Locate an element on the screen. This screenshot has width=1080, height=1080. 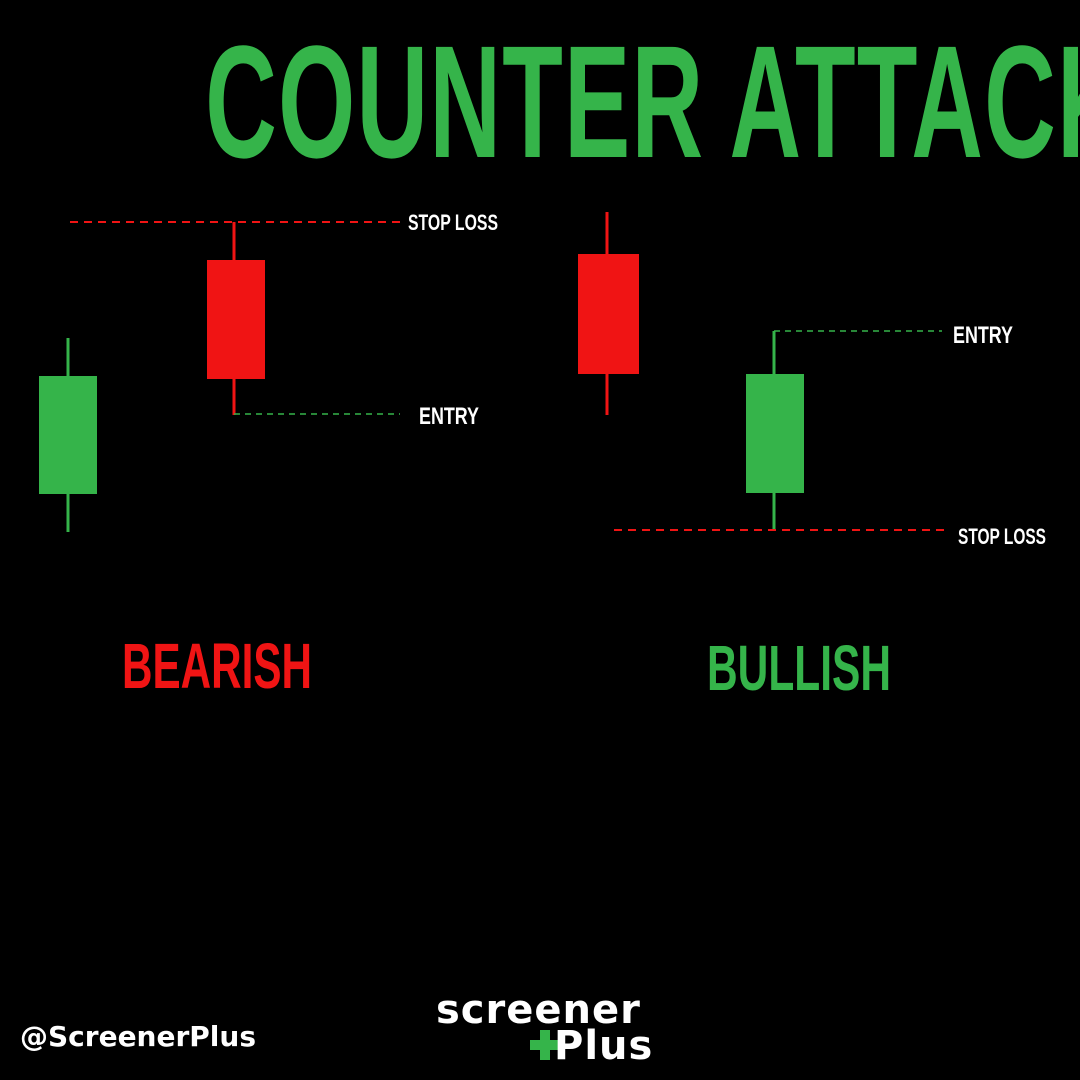
bullish-stop-loss-label: STOP LOSS is located at coordinates (1002, 536).